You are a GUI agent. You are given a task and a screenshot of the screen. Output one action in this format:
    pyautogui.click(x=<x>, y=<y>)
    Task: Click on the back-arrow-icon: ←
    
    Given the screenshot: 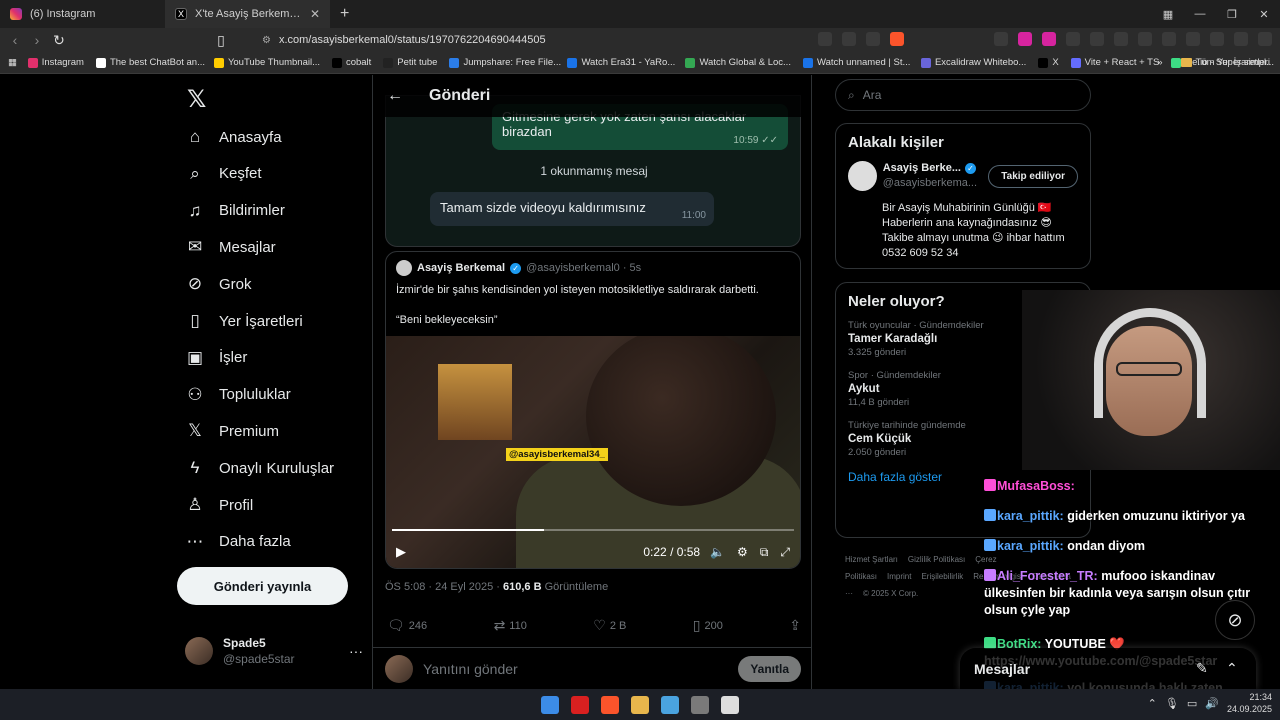 What is the action you would take?
    pyautogui.click(x=395, y=96)
    